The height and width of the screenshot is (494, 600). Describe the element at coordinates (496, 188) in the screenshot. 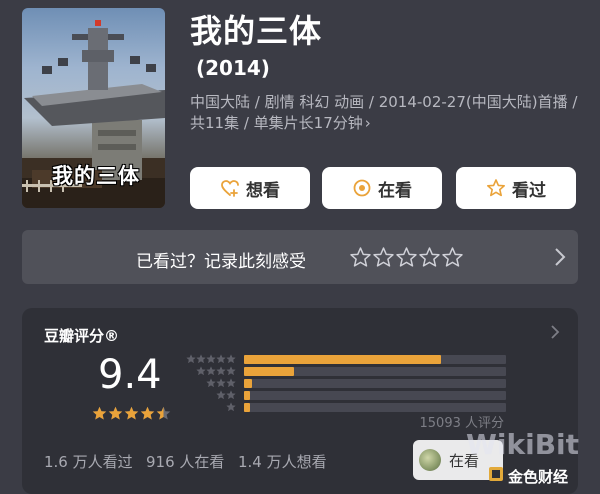

I see `star-outline-icon` at that location.